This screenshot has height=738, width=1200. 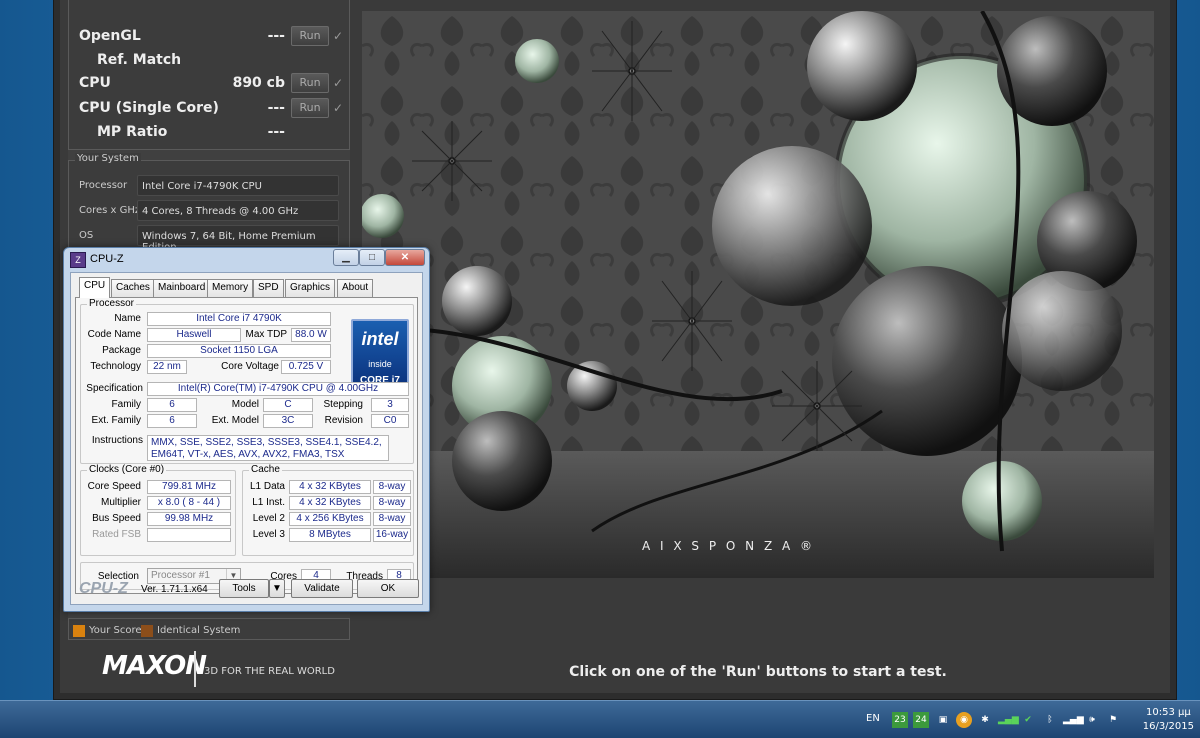 I want to click on test-name: OpenGL, so click(x=110, y=36).